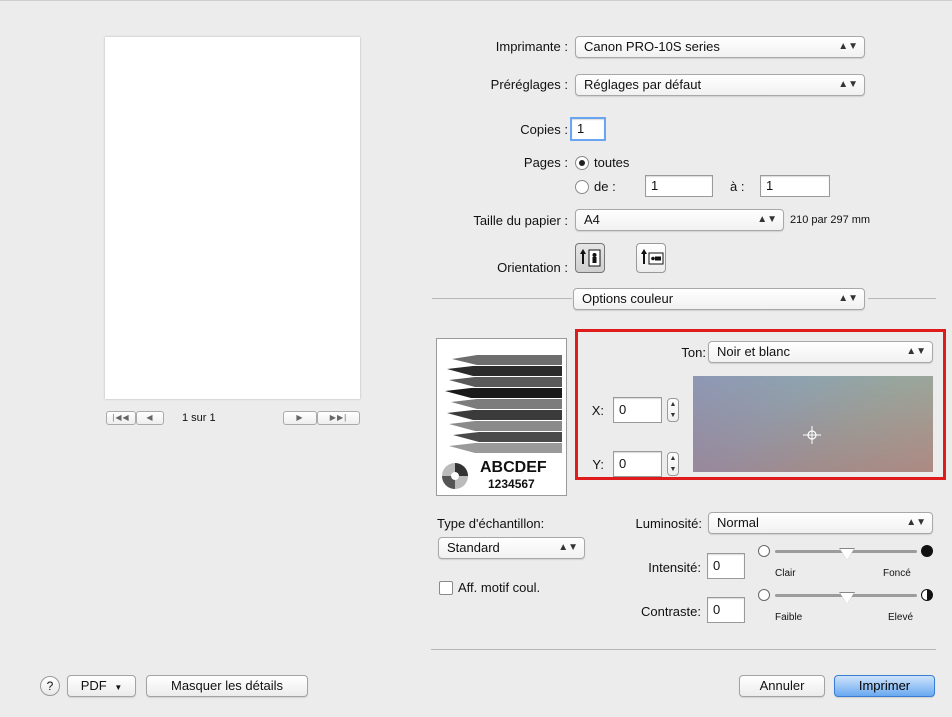 The image size is (952, 717). I want to click on footer-divider, so click(683, 649).